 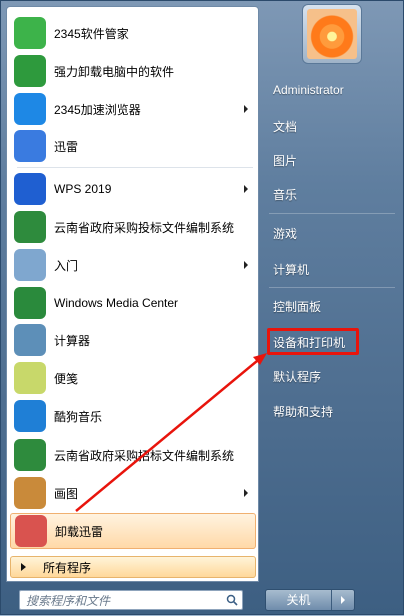 What do you see at coordinates (308, 90) in the screenshot?
I see `user-name: Administrator` at bounding box center [308, 90].